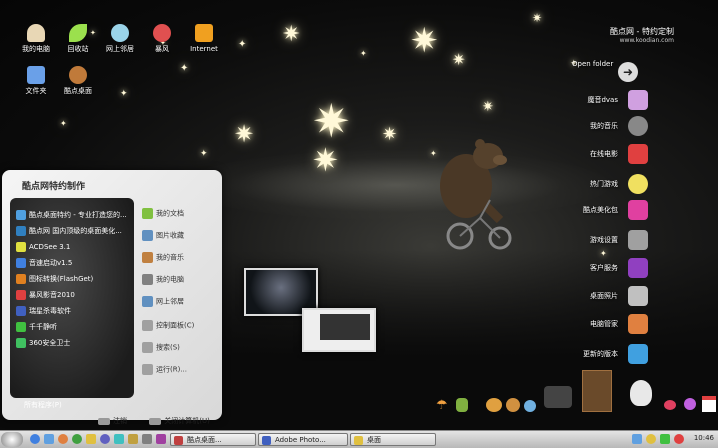 The height and width of the screenshot is (448, 718). I want to click on bear-on-tricycle-illustration, so click(476, 194).